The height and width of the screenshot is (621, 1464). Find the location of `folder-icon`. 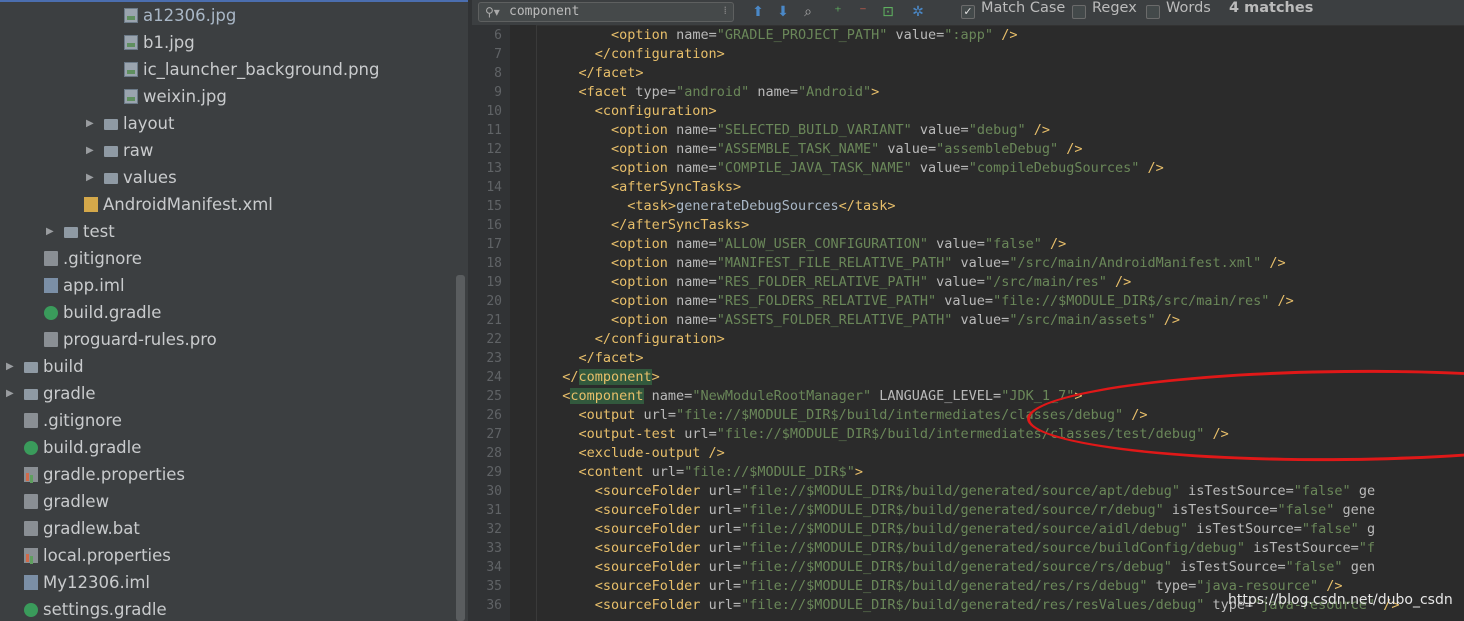

folder-icon is located at coordinates (111, 124).